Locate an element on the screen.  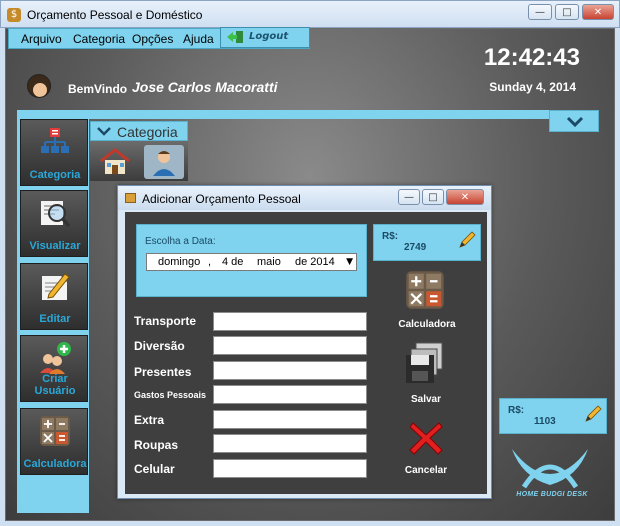
welcome-text: BemVindo is located at coordinates (98, 89).